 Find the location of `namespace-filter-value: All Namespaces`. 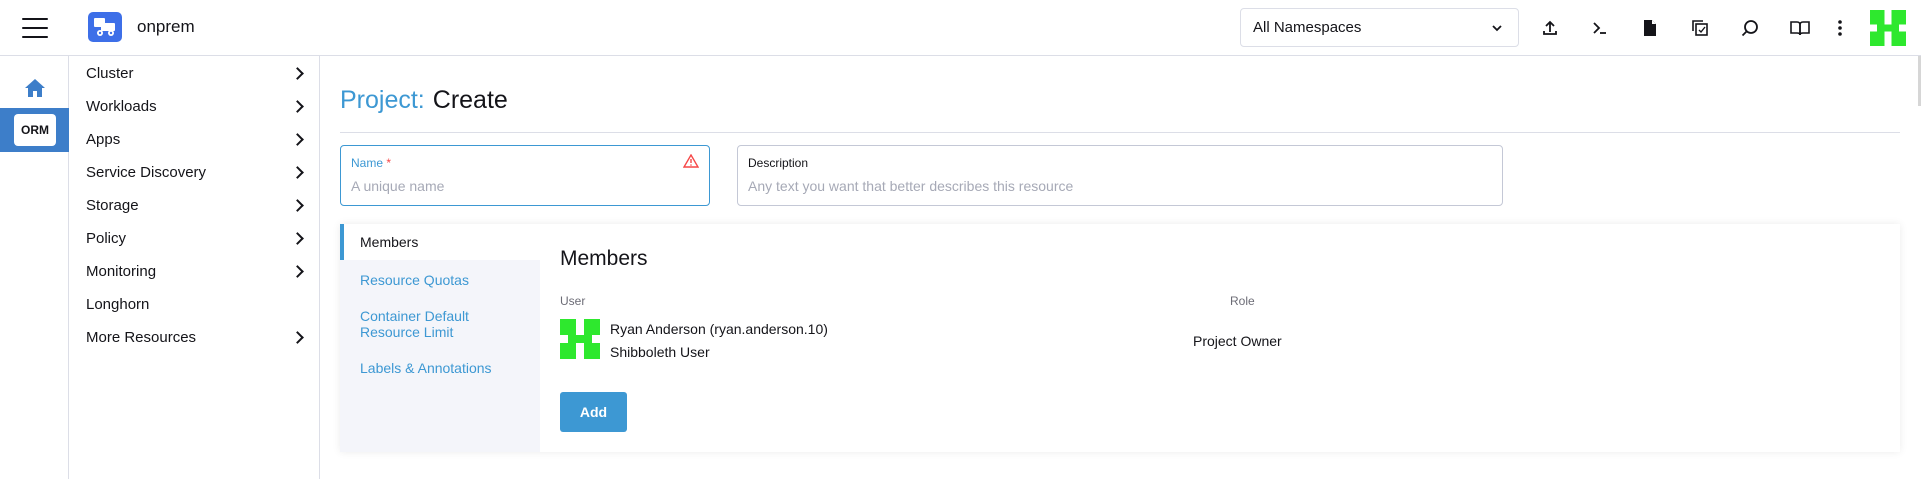

namespace-filter-value: All Namespaces is located at coordinates (1307, 27).